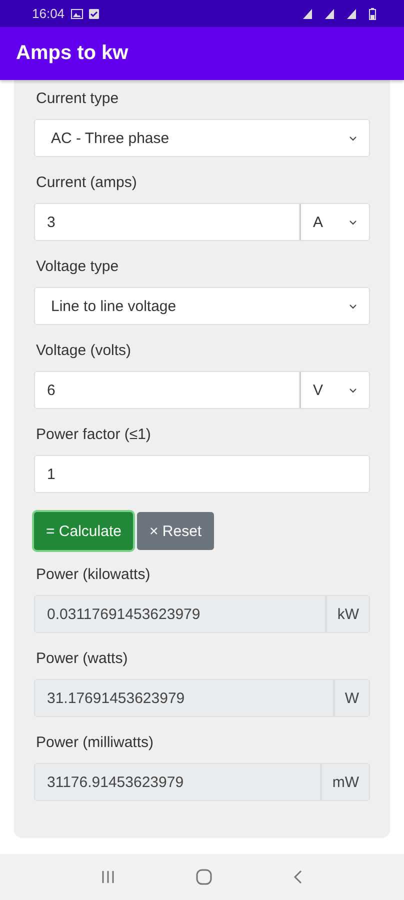 This screenshot has width=404, height=900. What do you see at coordinates (202, 138) in the screenshot?
I see `select-field: AC - Three phase` at bounding box center [202, 138].